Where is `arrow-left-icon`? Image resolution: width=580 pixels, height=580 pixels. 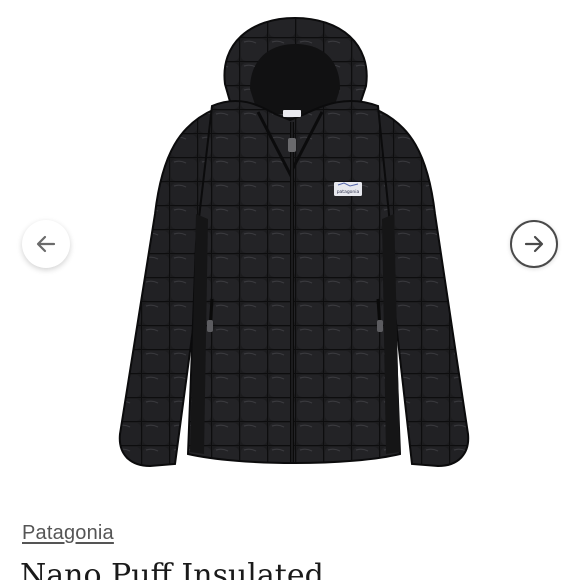
arrow-left-icon is located at coordinates (46, 244).